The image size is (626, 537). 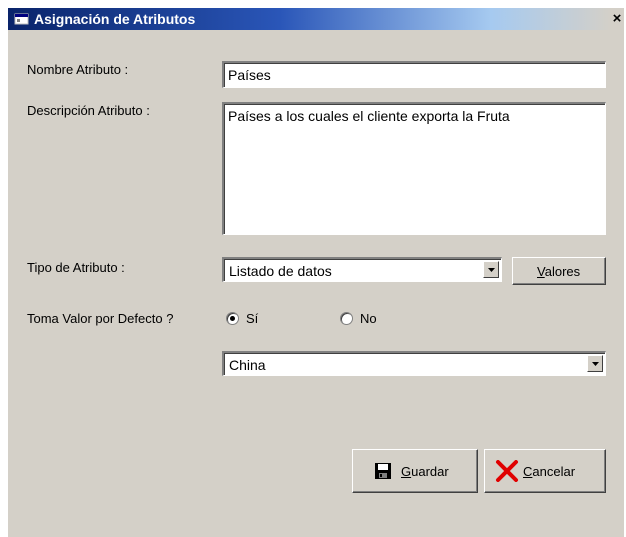 I want to click on cancelar-accel: C, so click(x=528, y=471).